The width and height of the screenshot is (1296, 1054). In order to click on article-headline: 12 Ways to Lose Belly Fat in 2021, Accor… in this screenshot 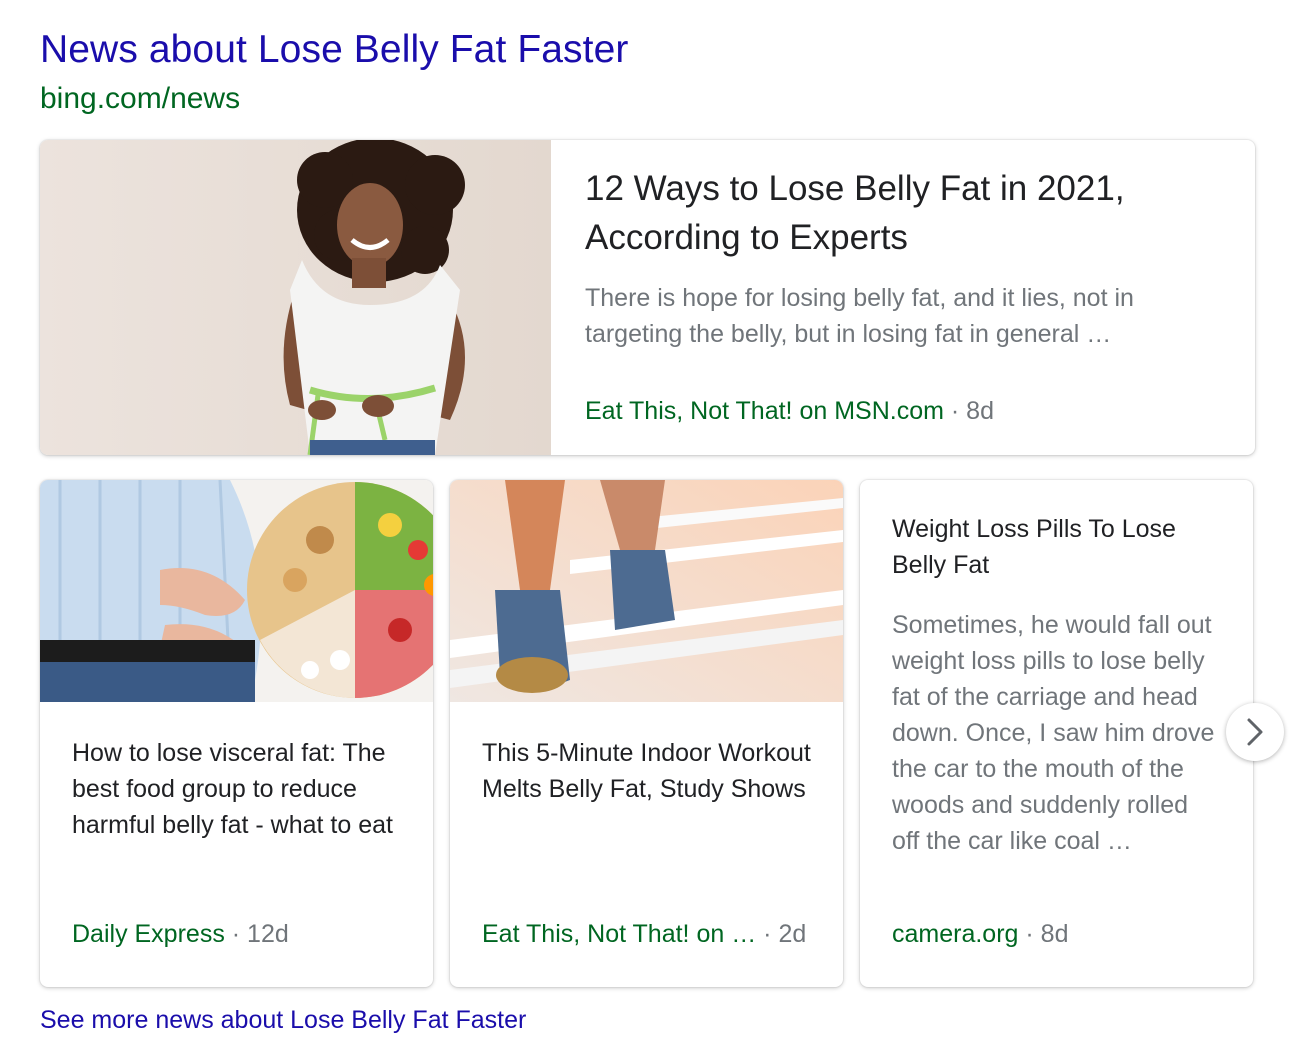, I will do `click(905, 213)`.